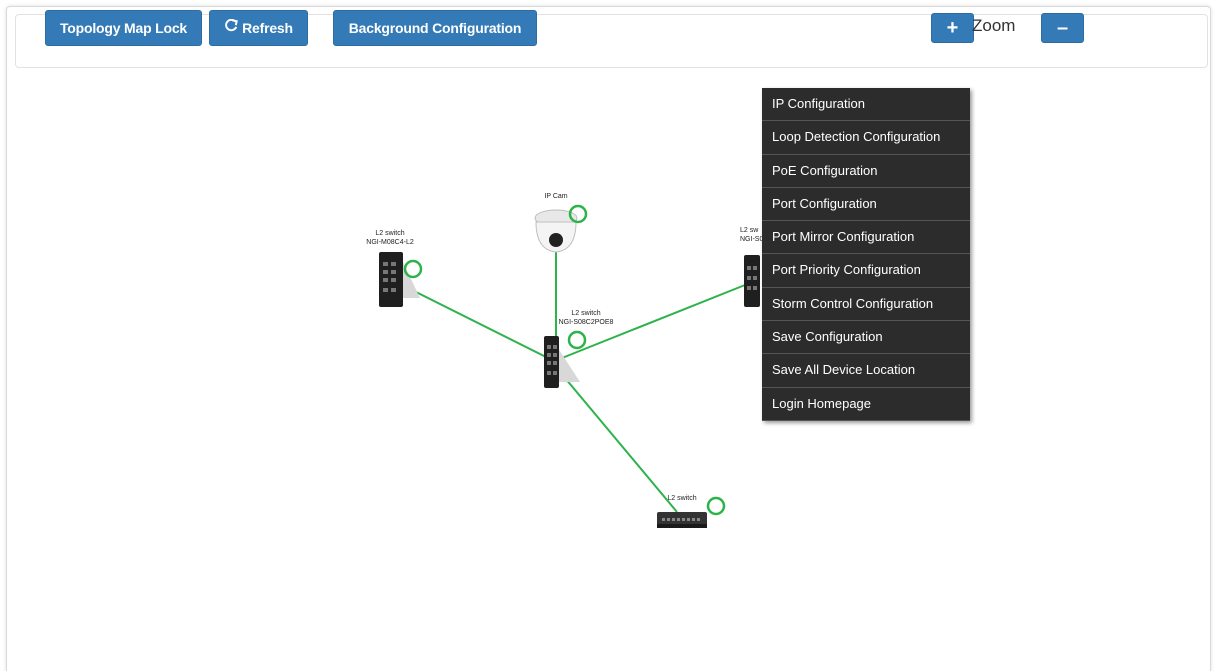 The height and width of the screenshot is (671, 1215). I want to click on menu-item-loop-detection-configuration: Loop Detection Configuration, so click(866, 138).